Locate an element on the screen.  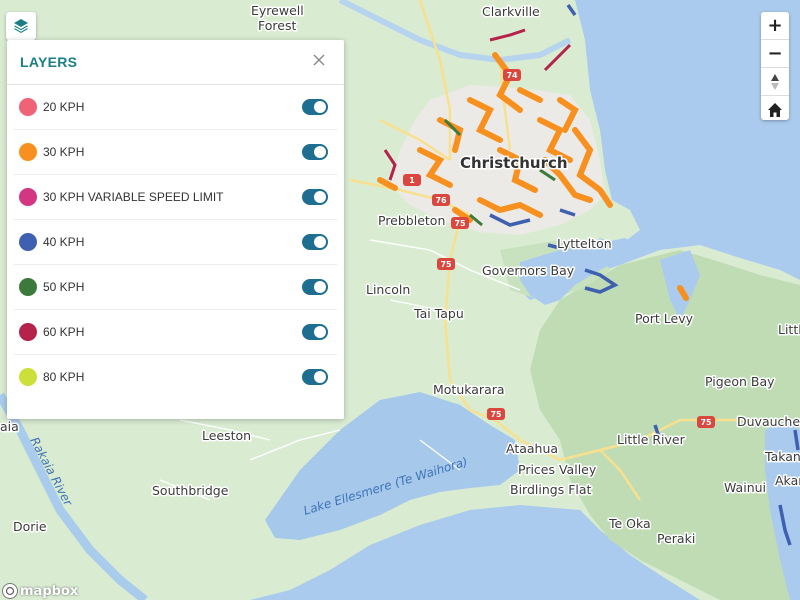
layer-toggle-30kph is located at coordinates (315, 152).